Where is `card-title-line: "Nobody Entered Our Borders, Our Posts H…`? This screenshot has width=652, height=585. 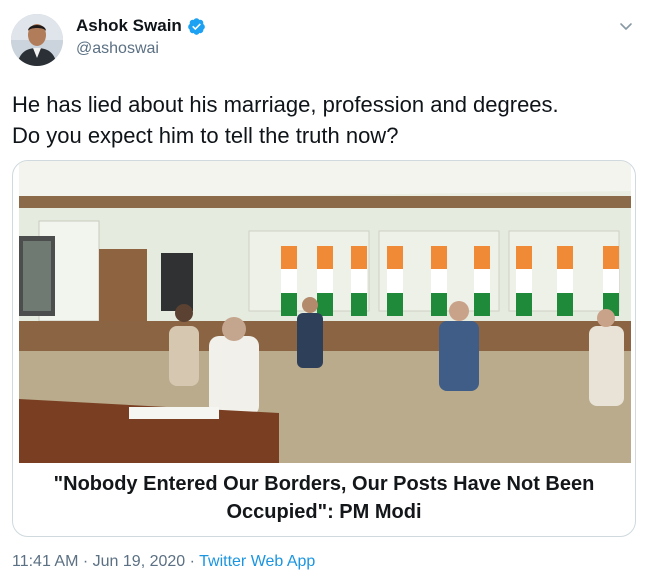
card-title-line: "Nobody Entered Our Borders, Our Posts H… is located at coordinates (324, 484).